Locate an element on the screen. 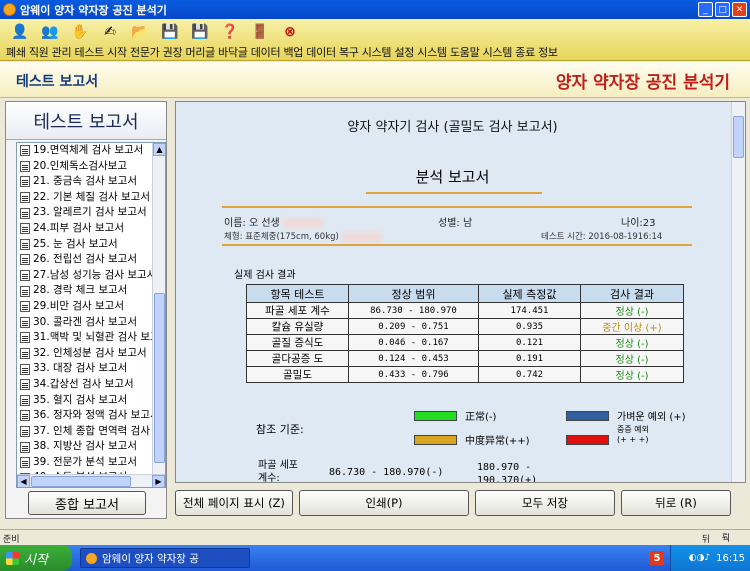  list-item: 30. 콜라겐 검사 보고서 is located at coordinates (85, 323).